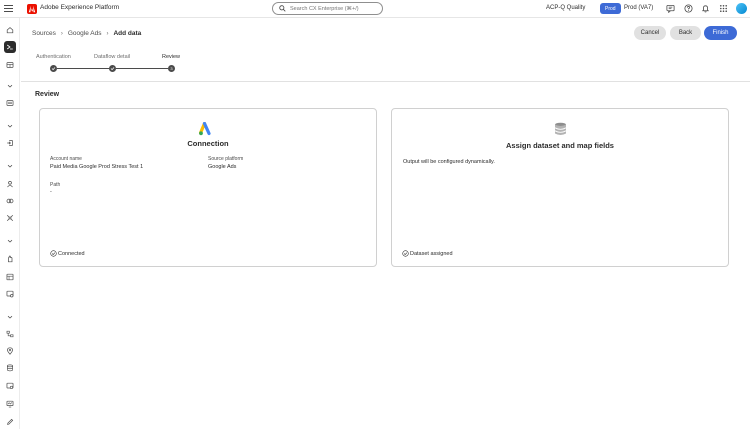 The image size is (750, 429). What do you see at coordinates (670, 8) in the screenshot?
I see `feedback-icon` at bounding box center [670, 8].